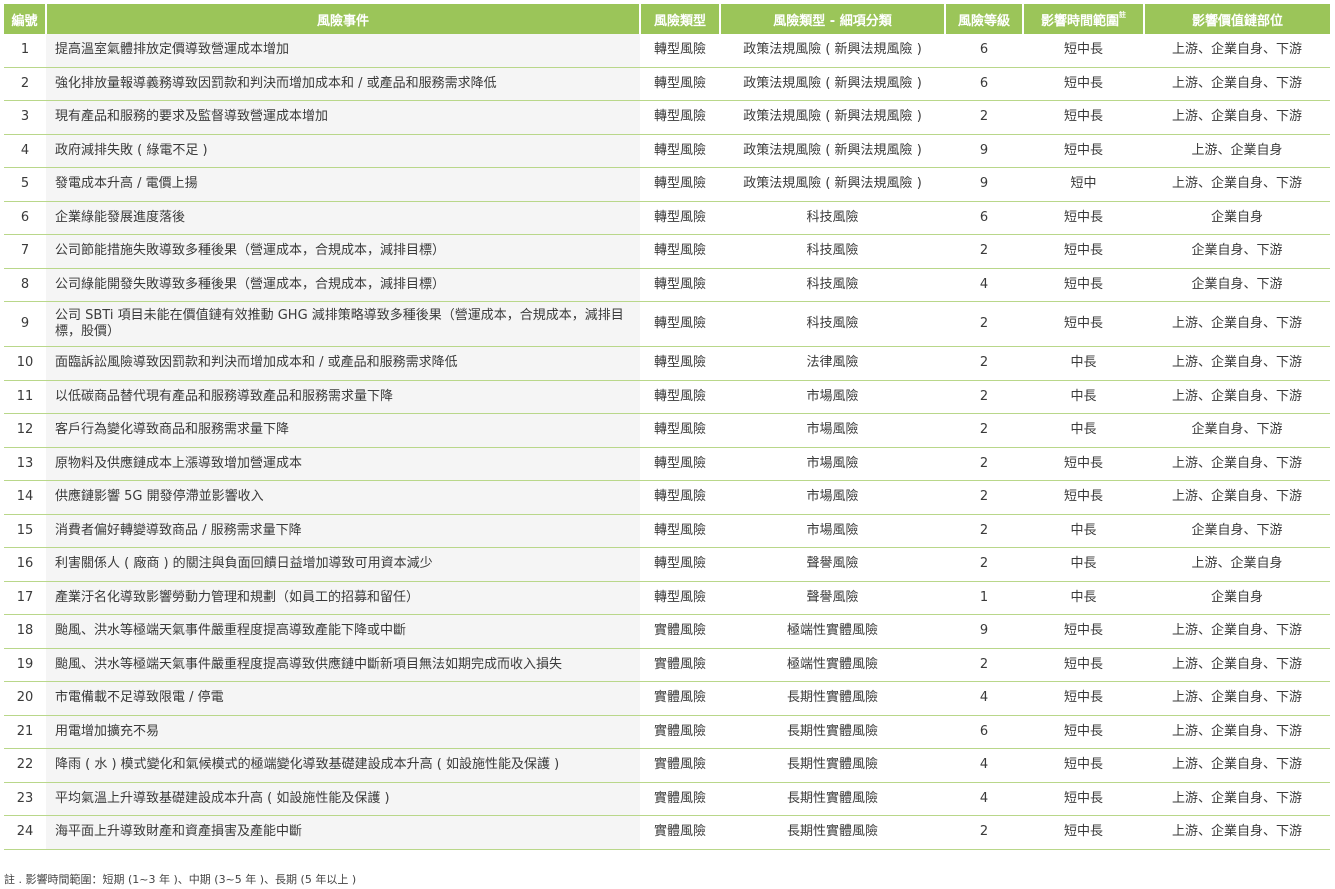  I want to click on cell-no: 23, so click(25, 799).